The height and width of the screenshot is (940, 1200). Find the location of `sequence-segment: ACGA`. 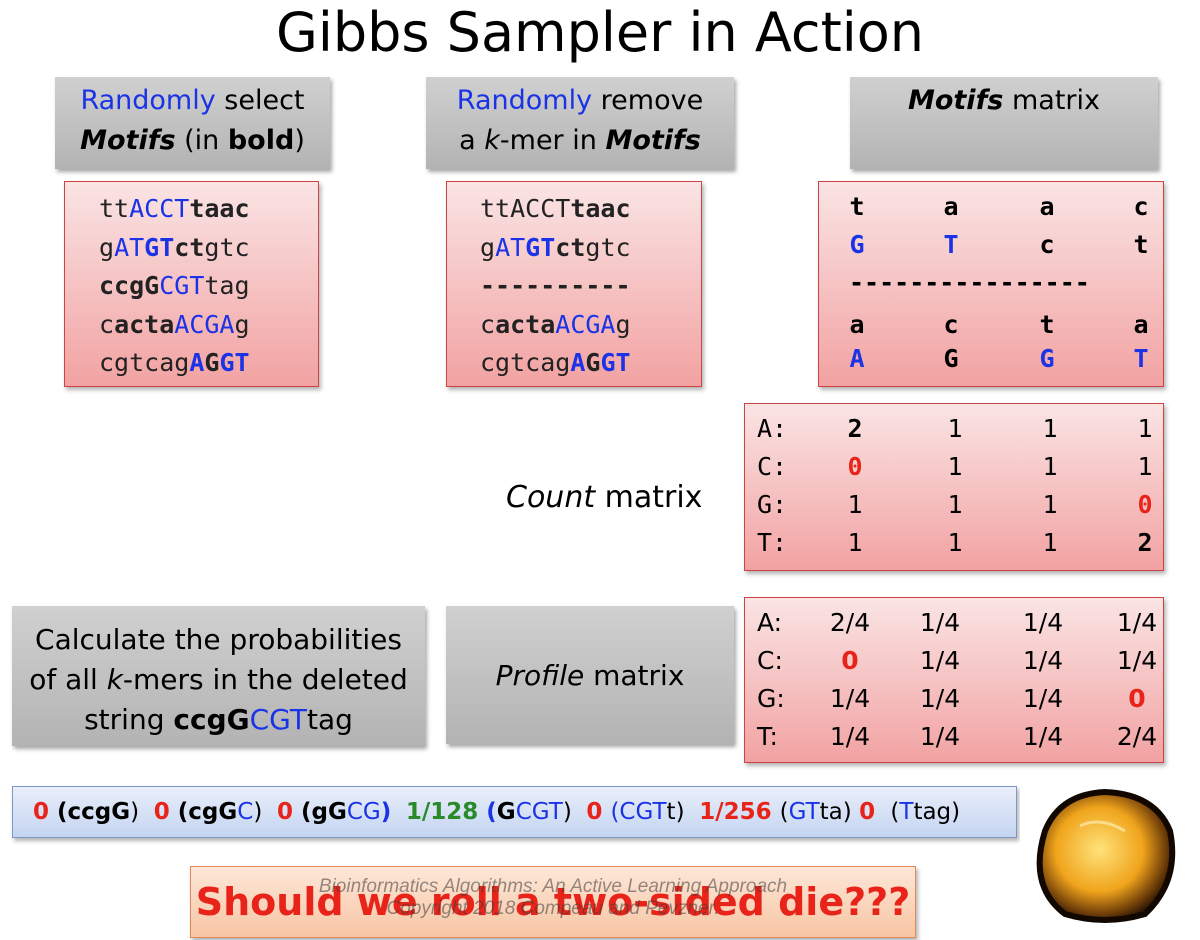

sequence-segment: ACGA is located at coordinates (585, 324).